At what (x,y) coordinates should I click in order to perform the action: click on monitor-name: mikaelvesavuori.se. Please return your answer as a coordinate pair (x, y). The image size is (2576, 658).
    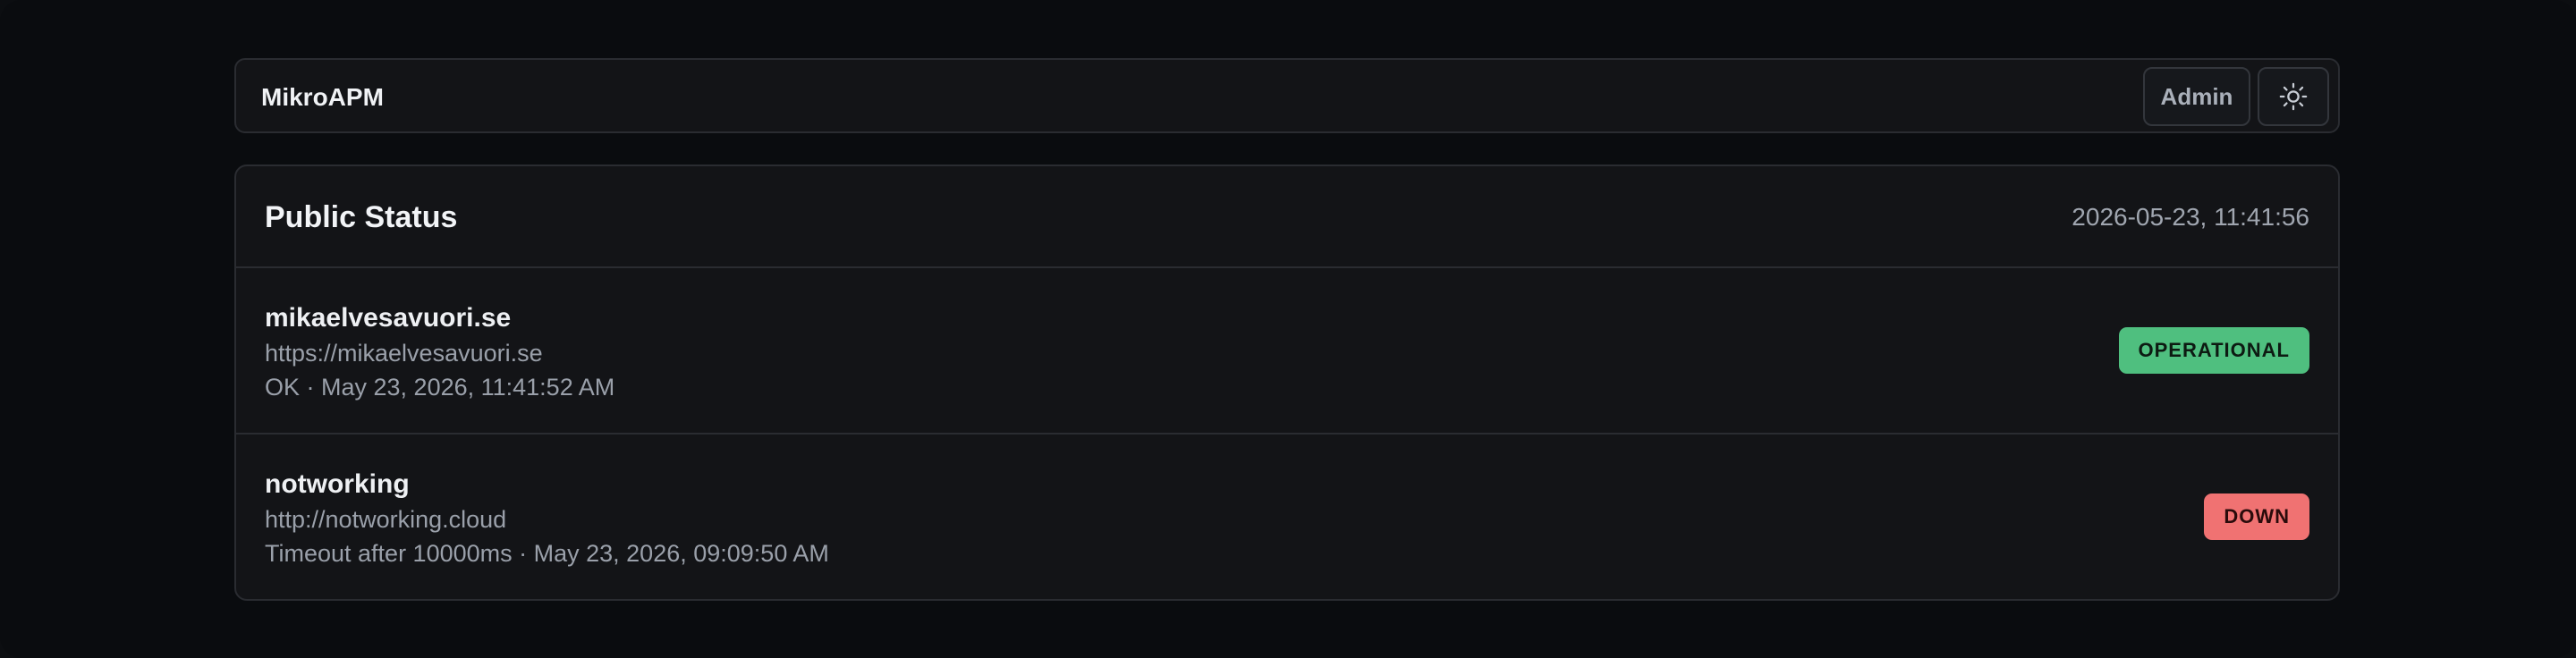
    Looking at the image, I should click on (388, 318).